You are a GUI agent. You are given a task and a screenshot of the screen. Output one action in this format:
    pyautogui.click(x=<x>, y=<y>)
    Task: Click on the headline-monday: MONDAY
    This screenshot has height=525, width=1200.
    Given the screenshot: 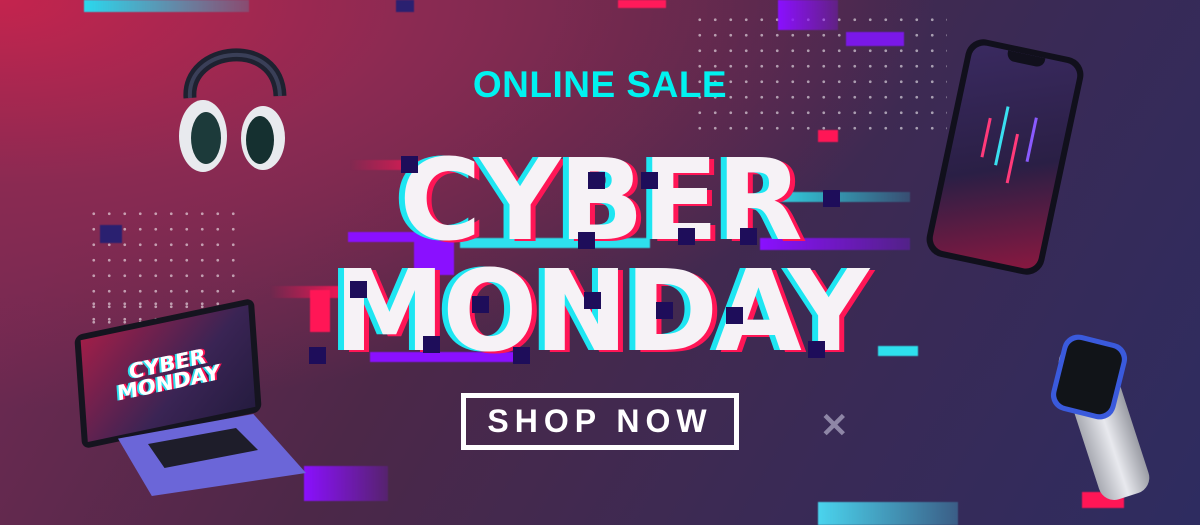 What is the action you would take?
    pyautogui.click(x=601, y=312)
    